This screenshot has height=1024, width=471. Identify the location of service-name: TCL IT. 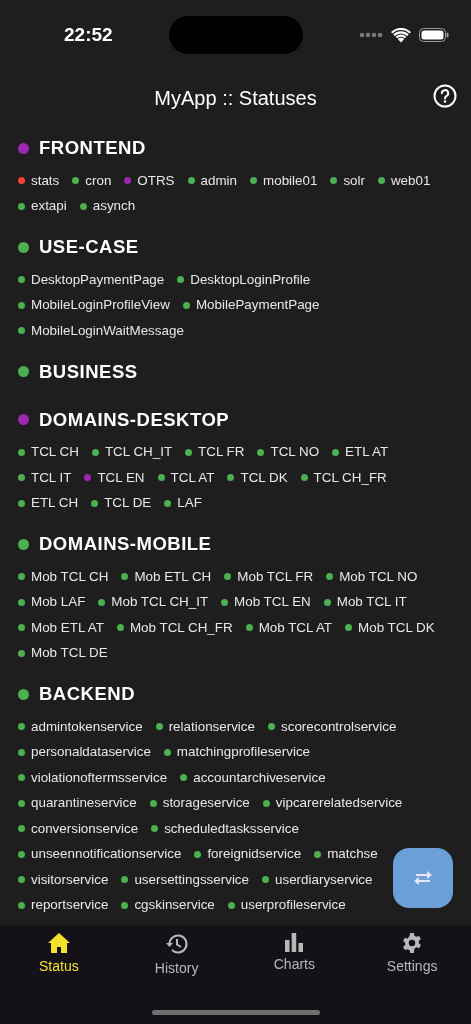
(51, 477).